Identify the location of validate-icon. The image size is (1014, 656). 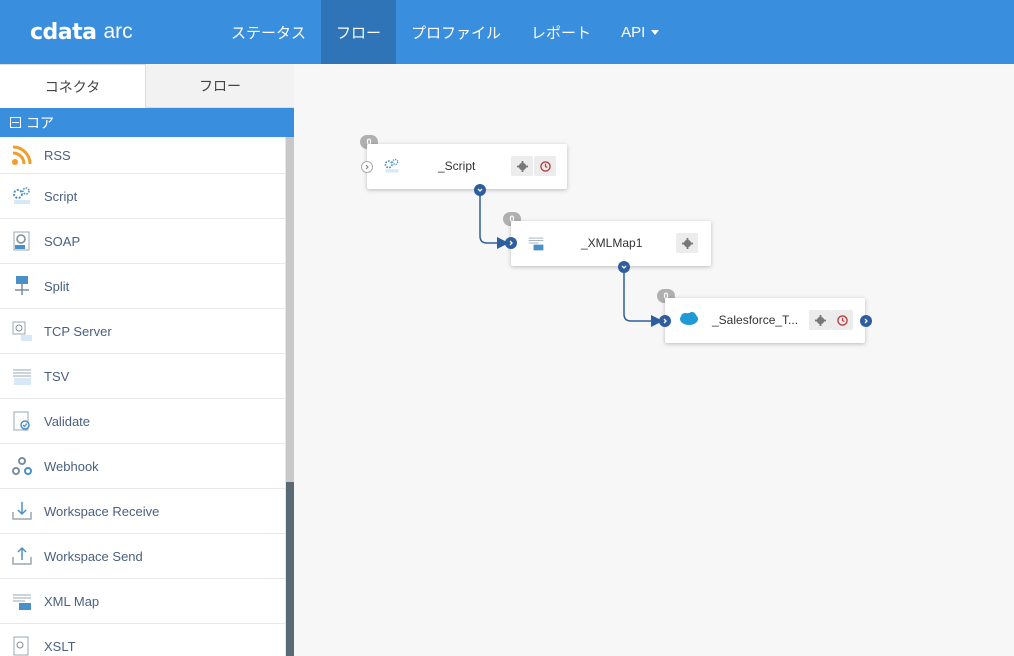
(22, 421).